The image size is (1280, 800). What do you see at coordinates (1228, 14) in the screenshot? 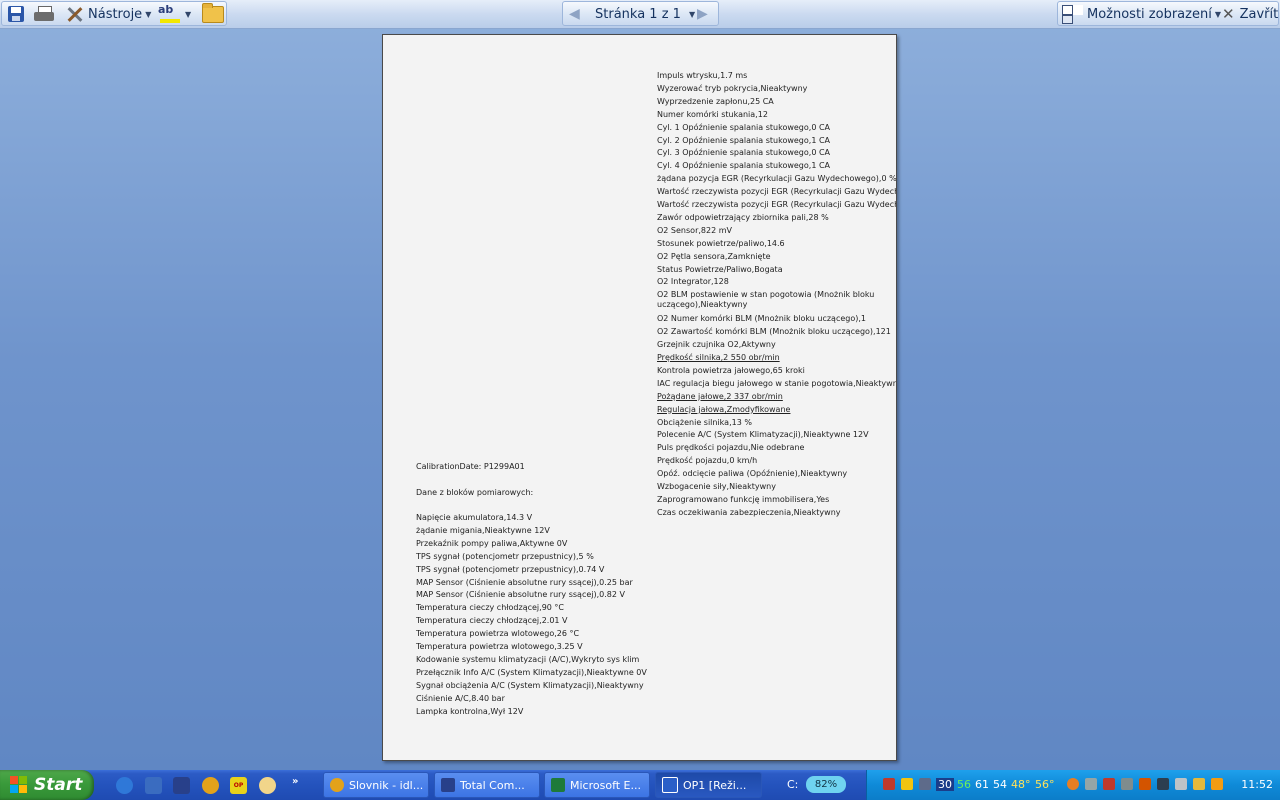
I see `close-icon: ✕` at bounding box center [1228, 14].